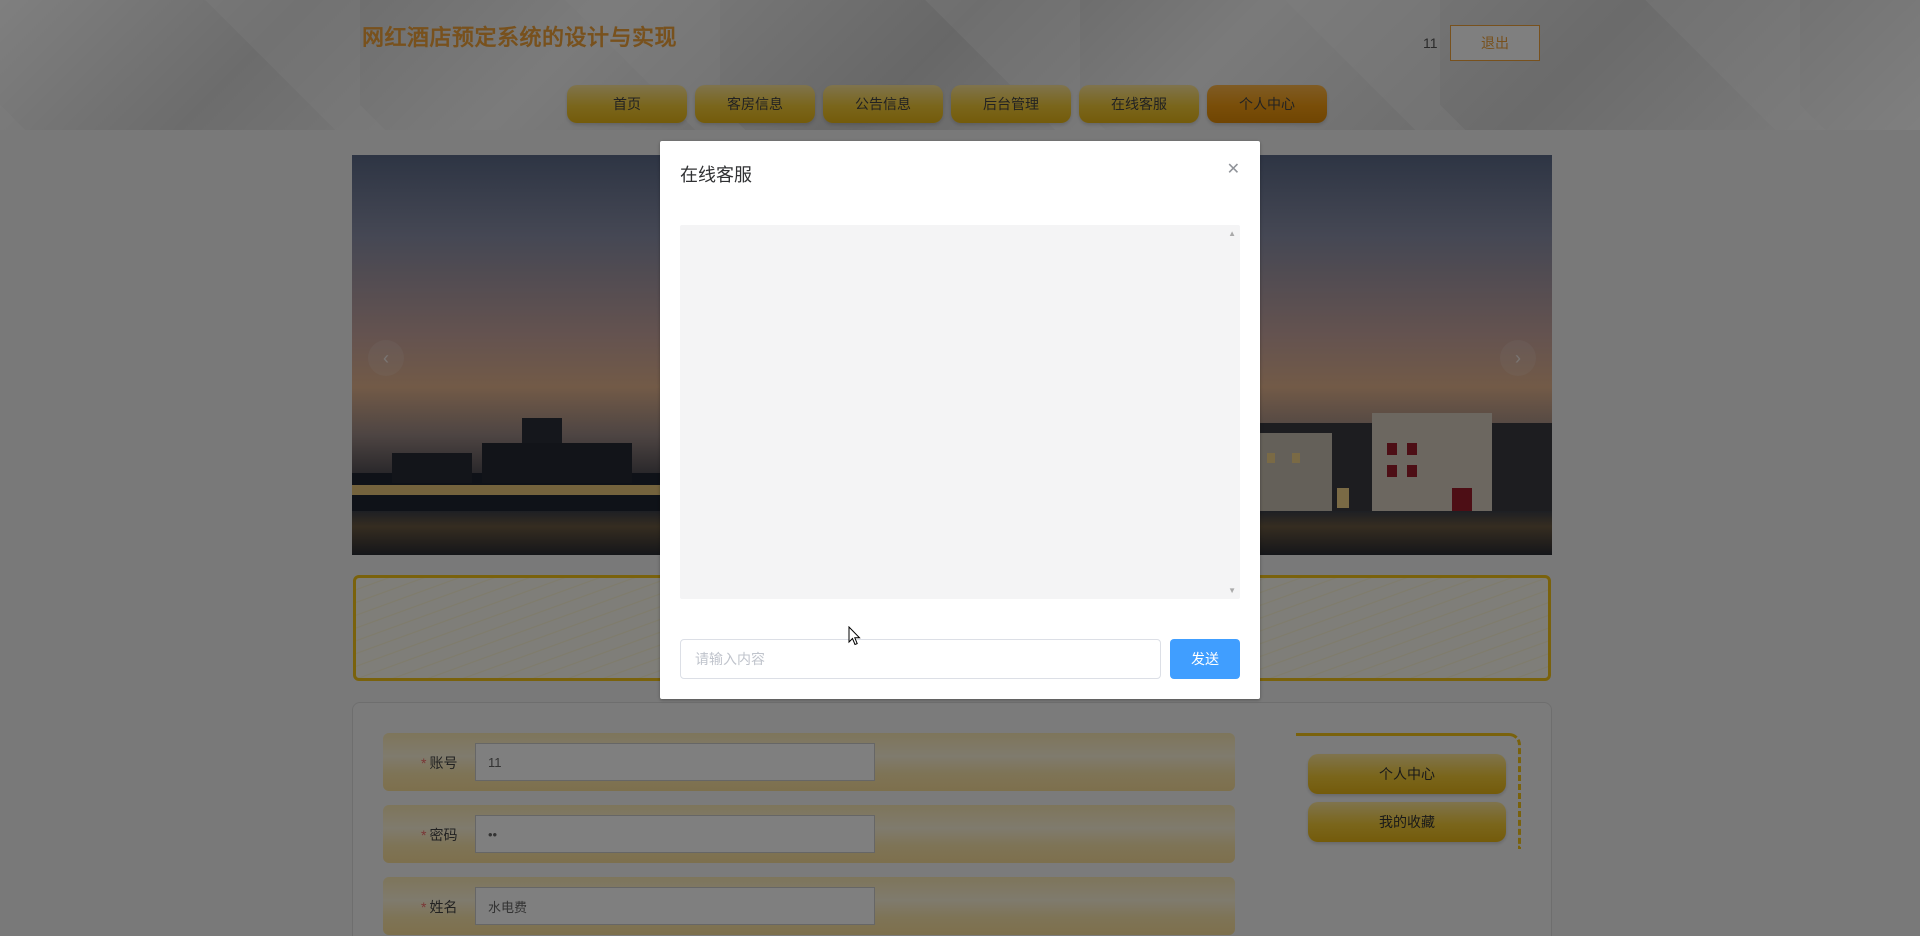 The width and height of the screenshot is (1920, 936). What do you see at coordinates (960, 412) in the screenshot?
I see `chat-message-area: ▲ ▼` at bounding box center [960, 412].